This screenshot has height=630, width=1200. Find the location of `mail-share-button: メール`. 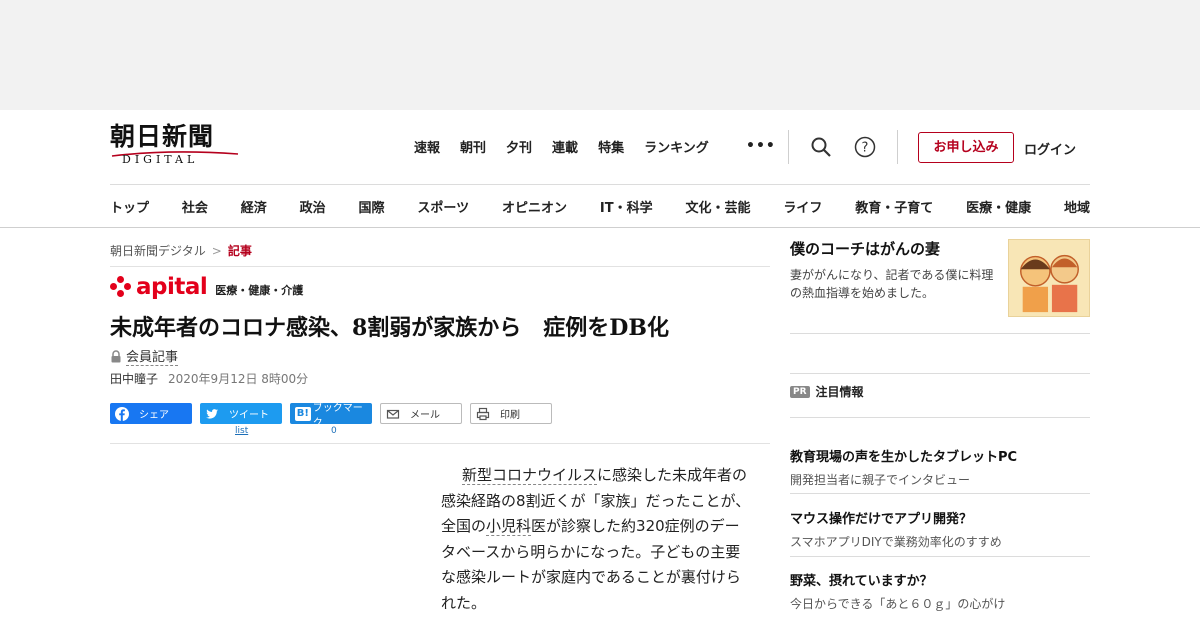

mail-share-button: メール is located at coordinates (421, 413).